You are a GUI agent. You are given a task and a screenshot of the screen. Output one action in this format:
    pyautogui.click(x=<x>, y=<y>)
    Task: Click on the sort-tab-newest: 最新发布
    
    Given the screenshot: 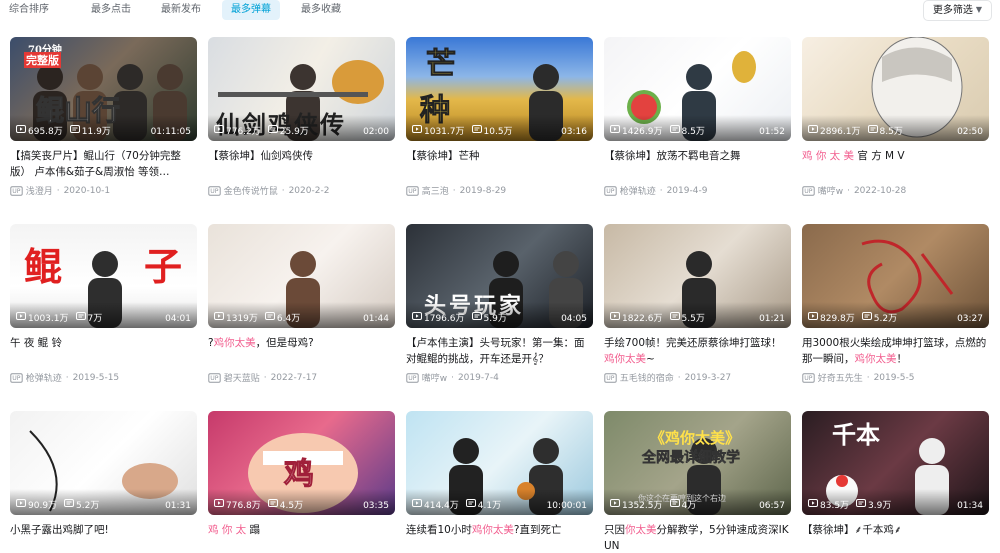 What is the action you would take?
    pyautogui.click(x=181, y=10)
    